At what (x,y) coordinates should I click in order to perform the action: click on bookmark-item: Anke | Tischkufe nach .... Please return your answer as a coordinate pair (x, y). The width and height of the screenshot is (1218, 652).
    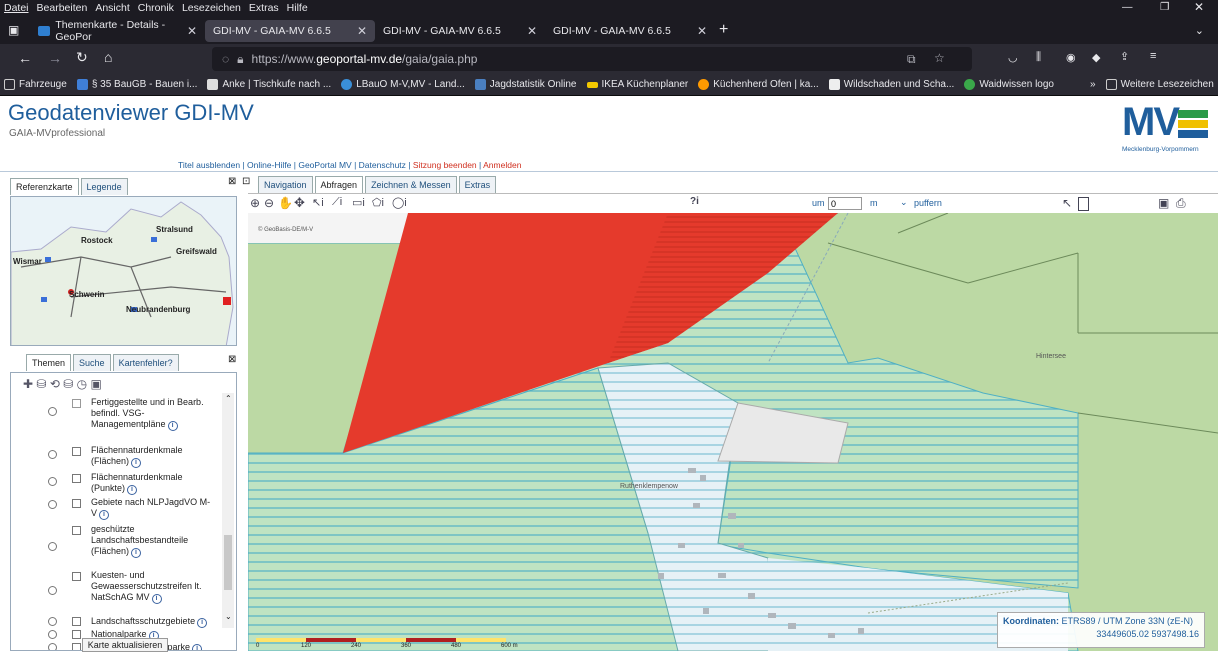
    Looking at the image, I should click on (269, 84).